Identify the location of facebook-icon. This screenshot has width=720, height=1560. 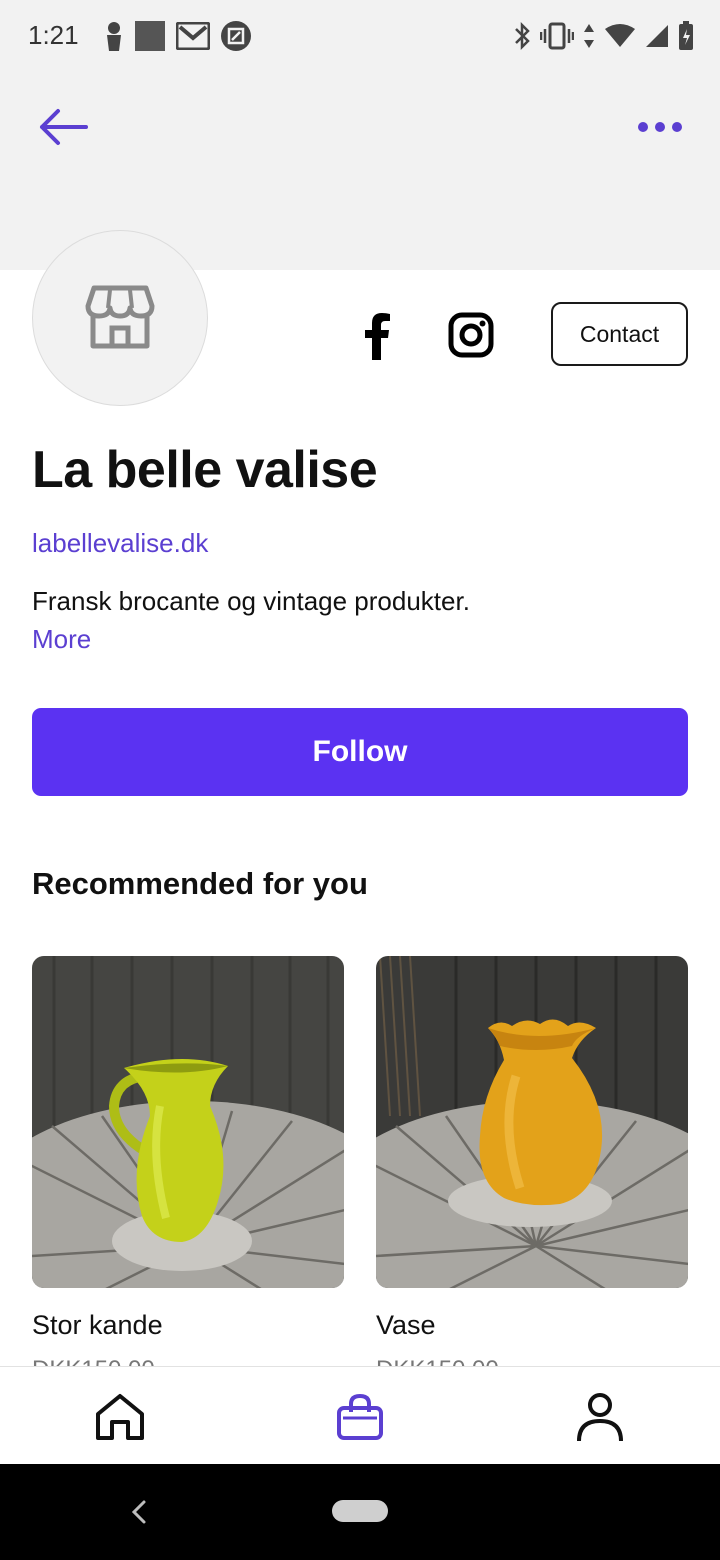
(377, 336).